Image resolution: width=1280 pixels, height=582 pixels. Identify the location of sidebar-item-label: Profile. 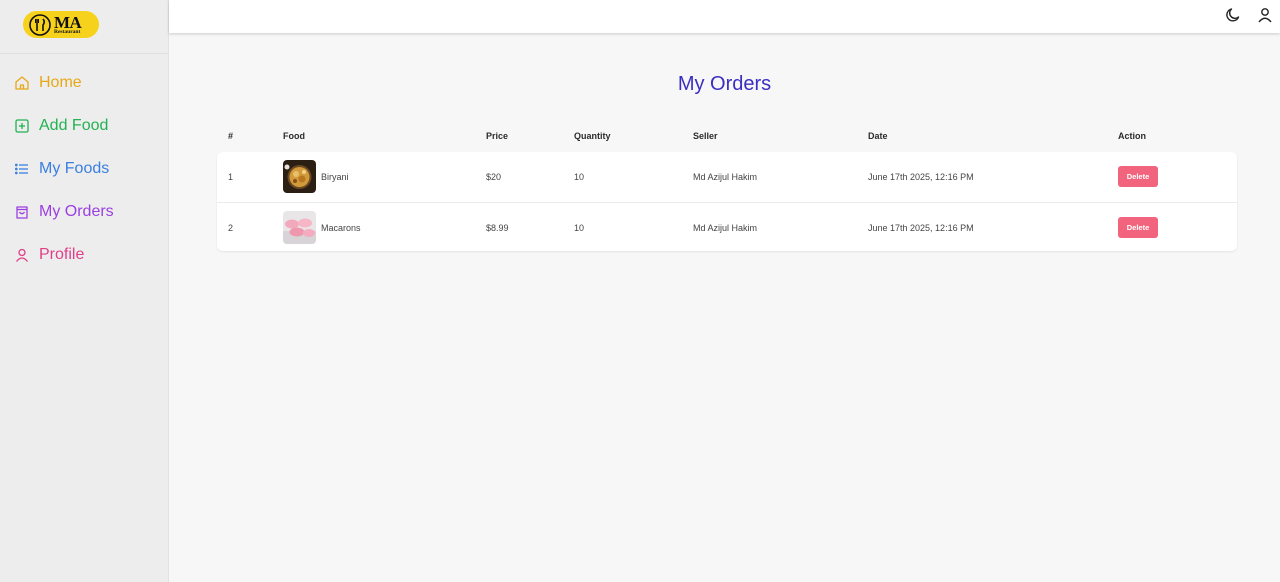
(62, 254).